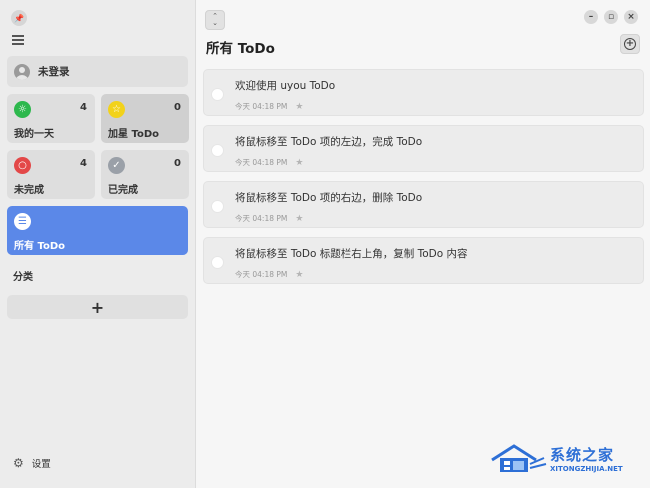 This screenshot has height=488, width=650. I want to click on list-label: 已完成, so click(123, 190).